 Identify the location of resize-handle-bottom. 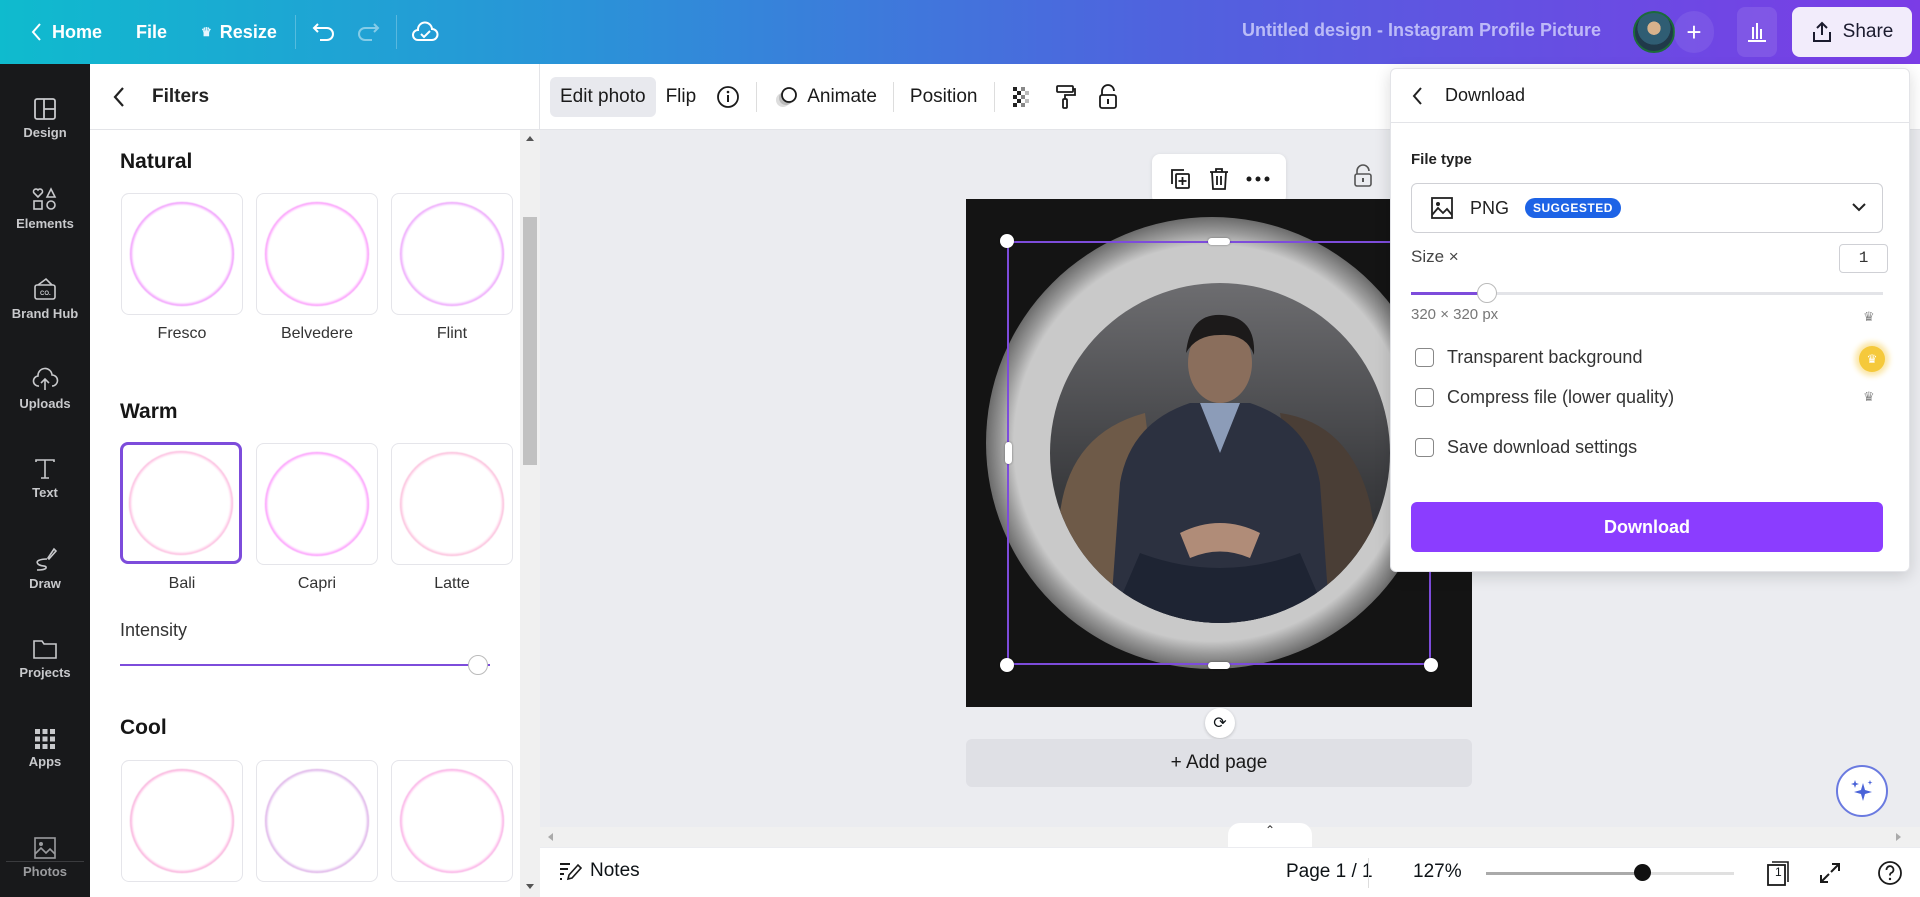
(1219, 665).